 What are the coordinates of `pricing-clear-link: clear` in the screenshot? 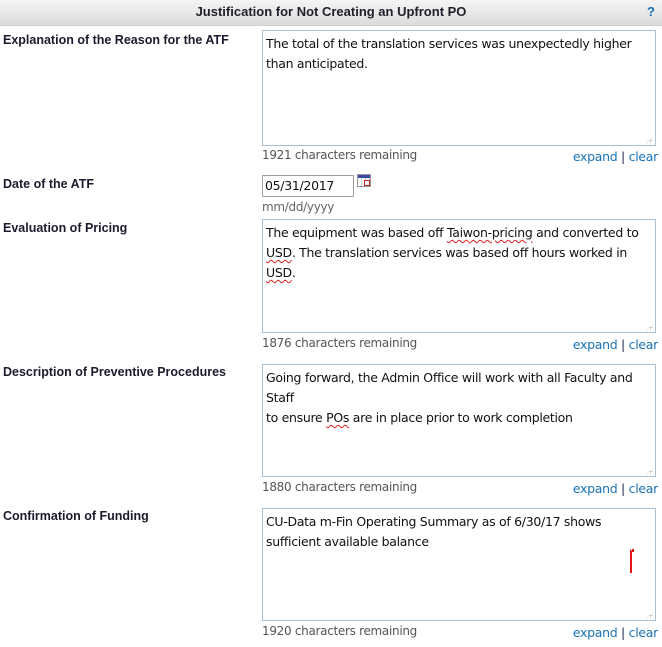 It's located at (644, 344).